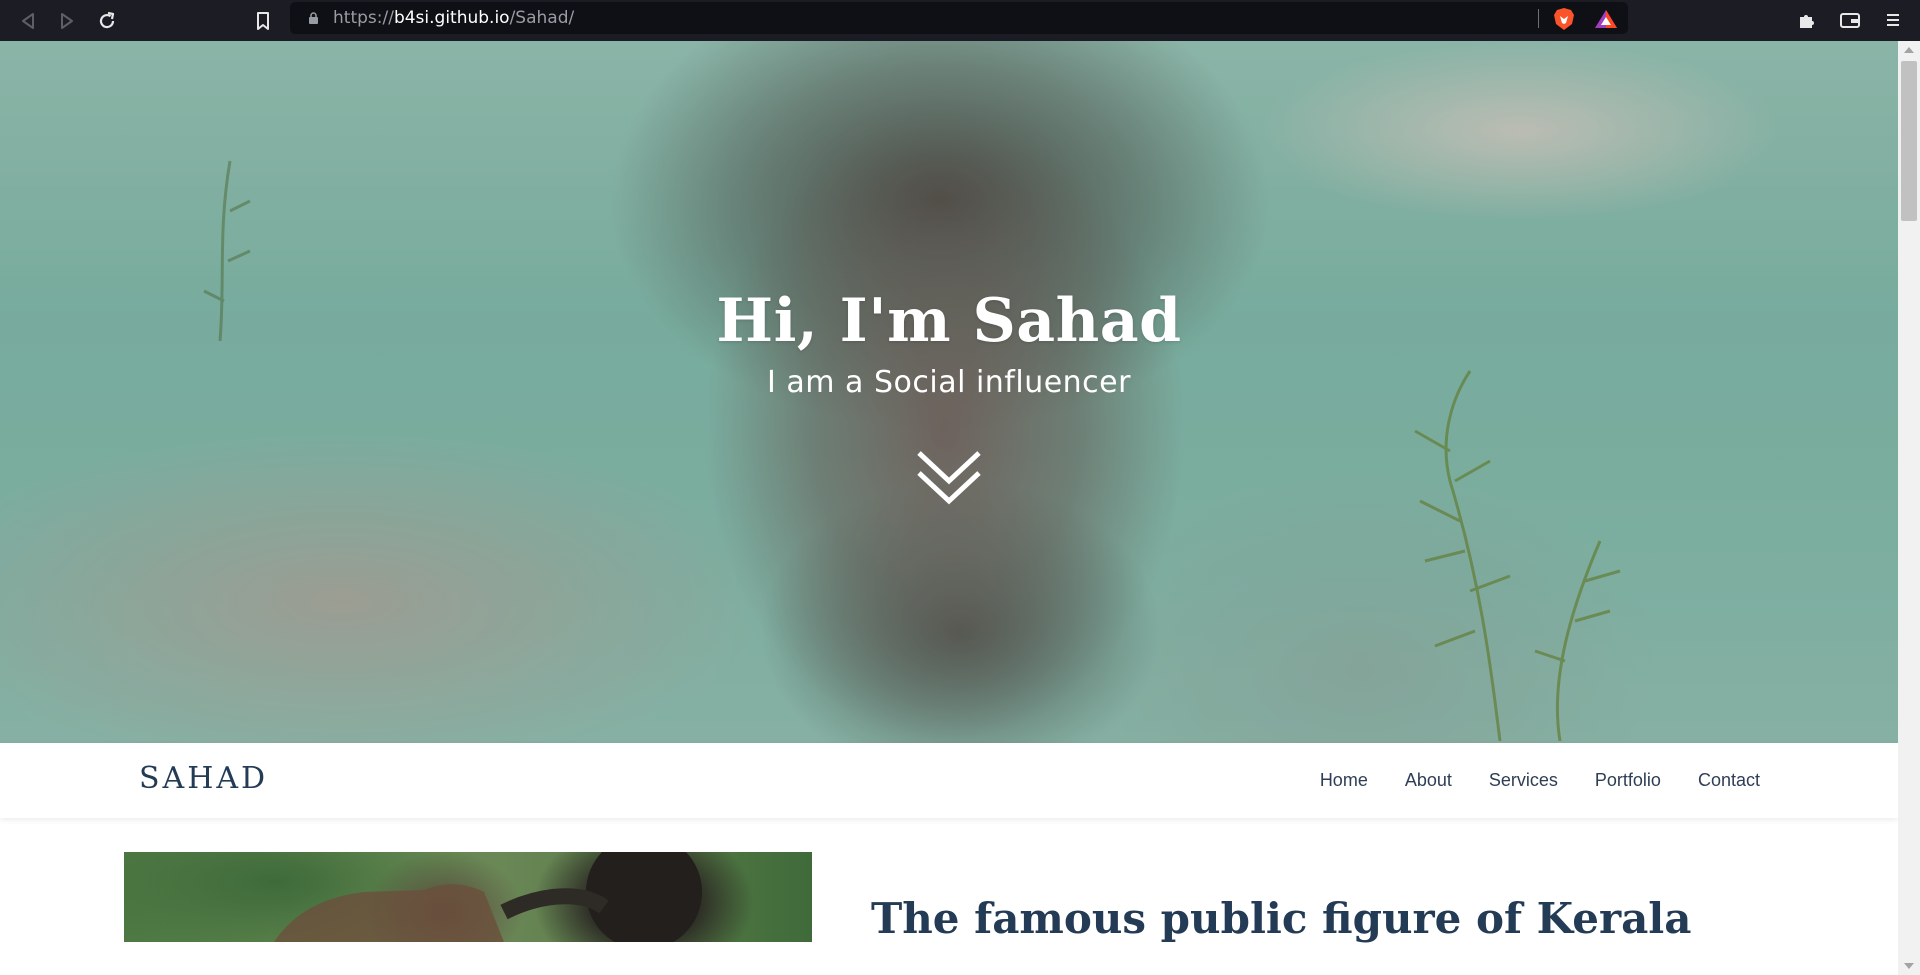 This screenshot has height=975, width=1920. Describe the element at coordinates (1807, 20) in the screenshot. I see `extensions-icon` at that location.